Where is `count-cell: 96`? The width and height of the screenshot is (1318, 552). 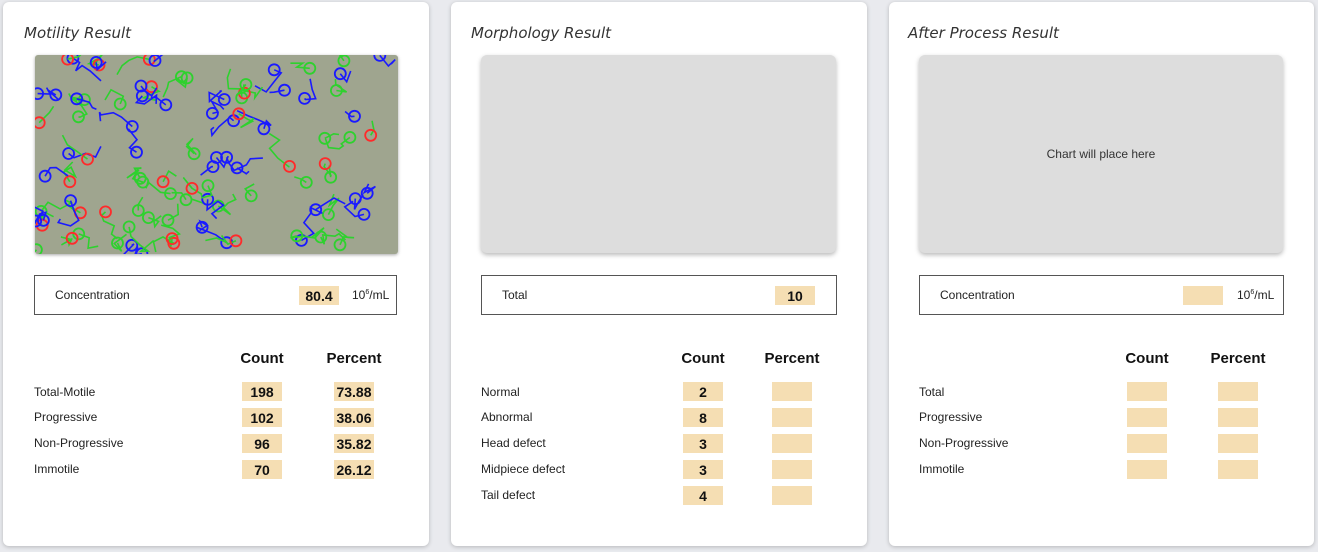 count-cell: 96 is located at coordinates (262, 443).